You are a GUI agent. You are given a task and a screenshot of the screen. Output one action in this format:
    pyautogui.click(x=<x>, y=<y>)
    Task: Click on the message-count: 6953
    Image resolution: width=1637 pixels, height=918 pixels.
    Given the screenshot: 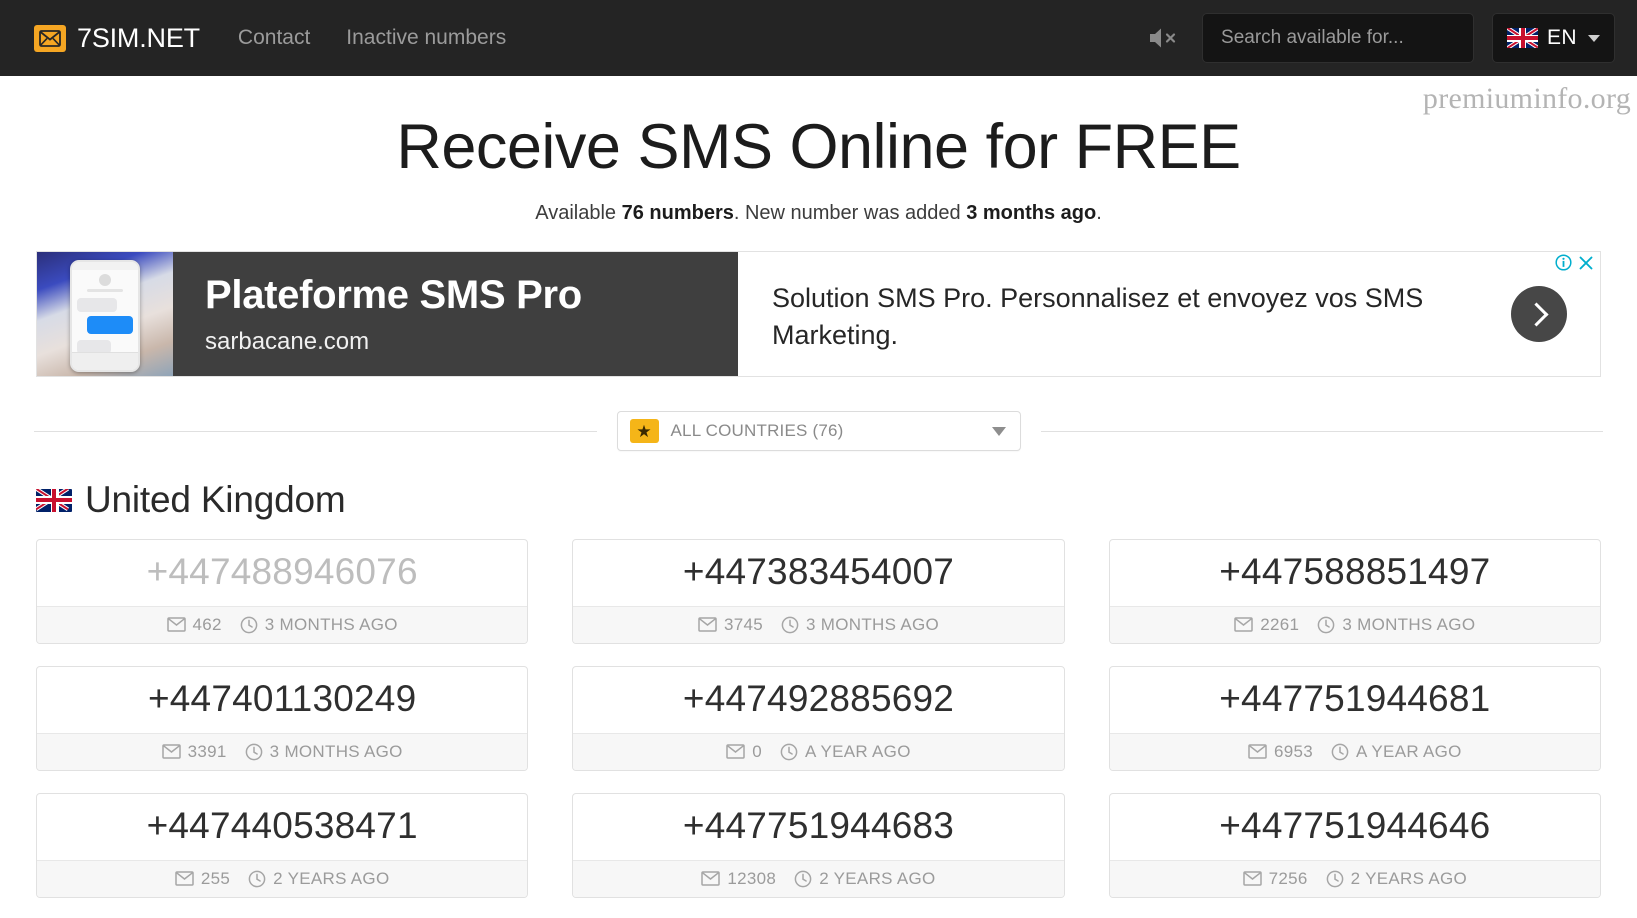 What is the action you would take?
    pyautogui.click(x=1280, y=752)
    